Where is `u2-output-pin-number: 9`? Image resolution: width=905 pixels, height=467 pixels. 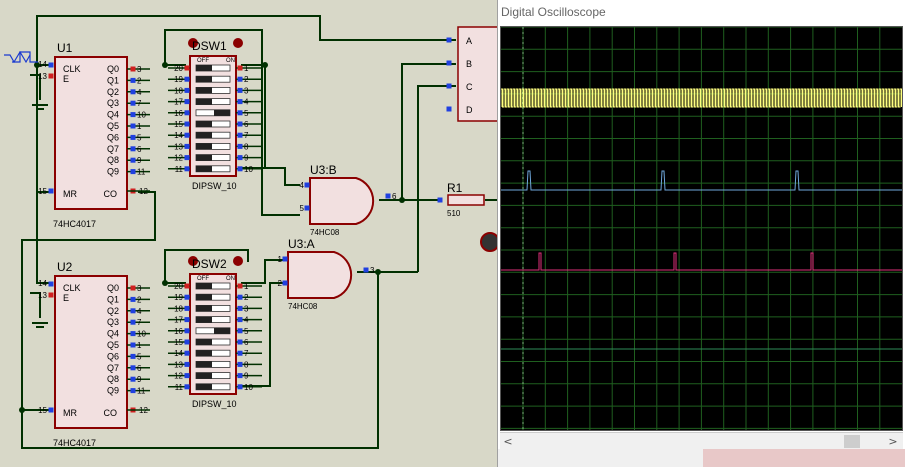
u2-output-pin-number: 9 is located at coordinates (139, 379).